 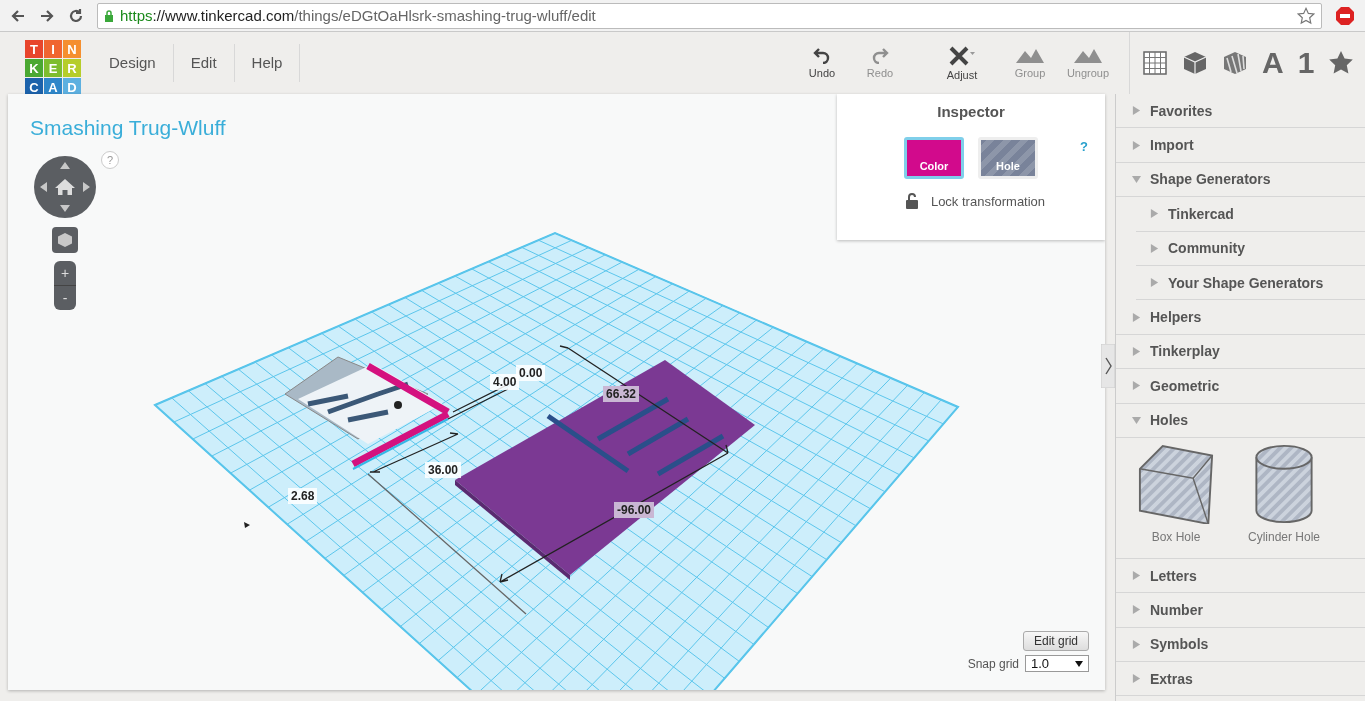 I want to click on lock-transformation-label: Lock transformation, so click(x=988, y=201).